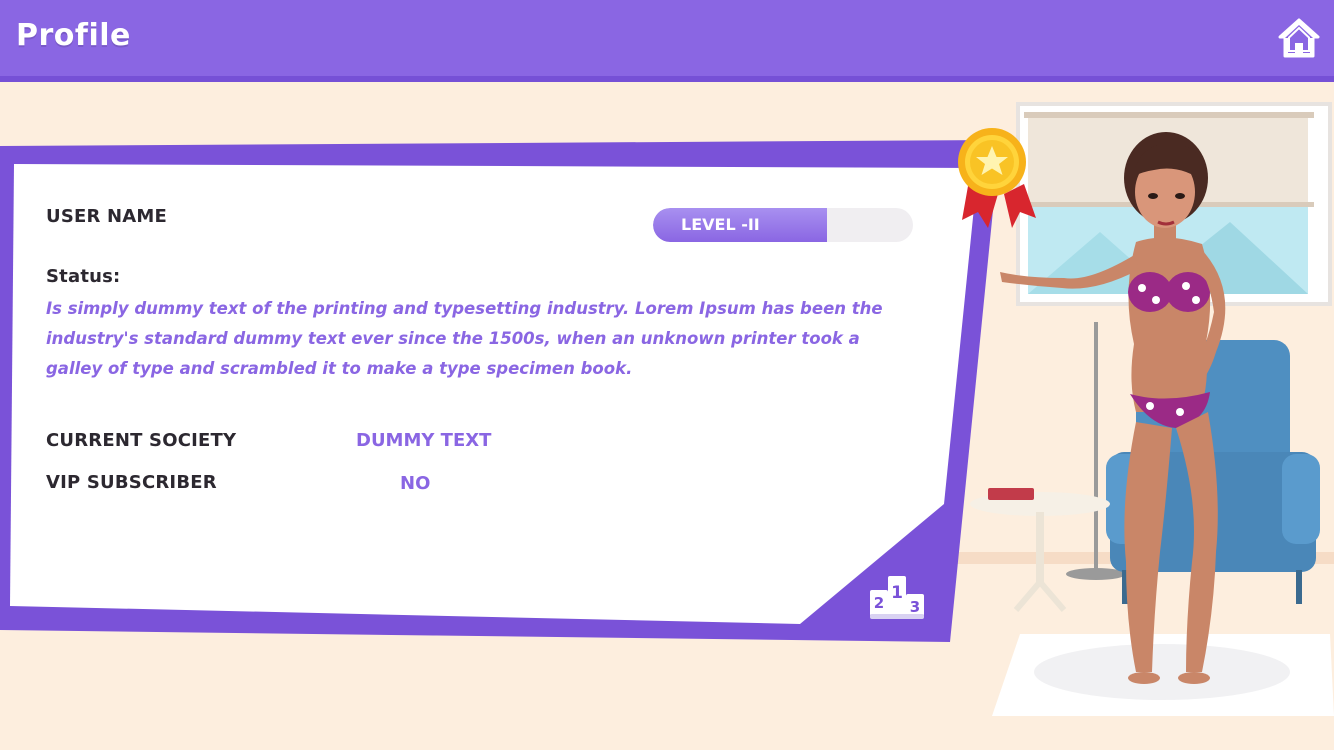 The width and height of the screenshot is (1334, 750). I want to click on vip-subscriber-label: VIP SUBSCRIBER, so click(131, 482).